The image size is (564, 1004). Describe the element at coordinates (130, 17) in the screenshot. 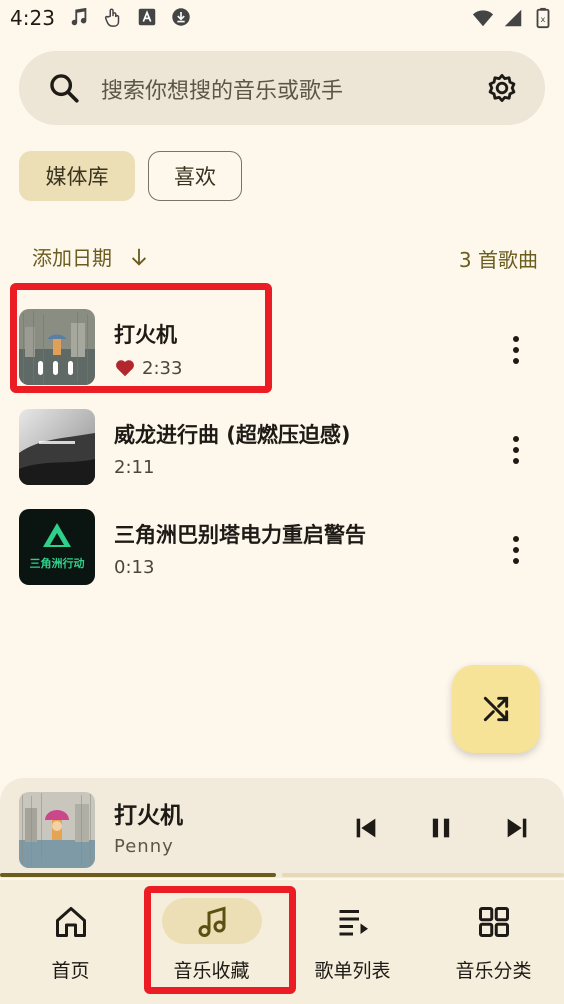

I see `notification-icons` at that location.